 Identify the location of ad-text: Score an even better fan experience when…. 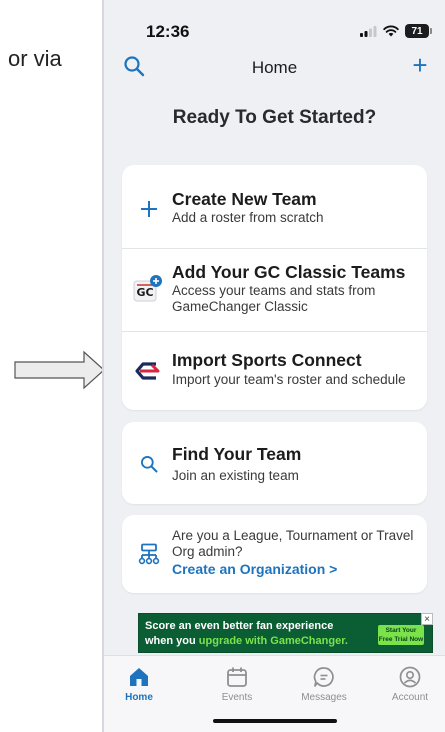
(246, 634).